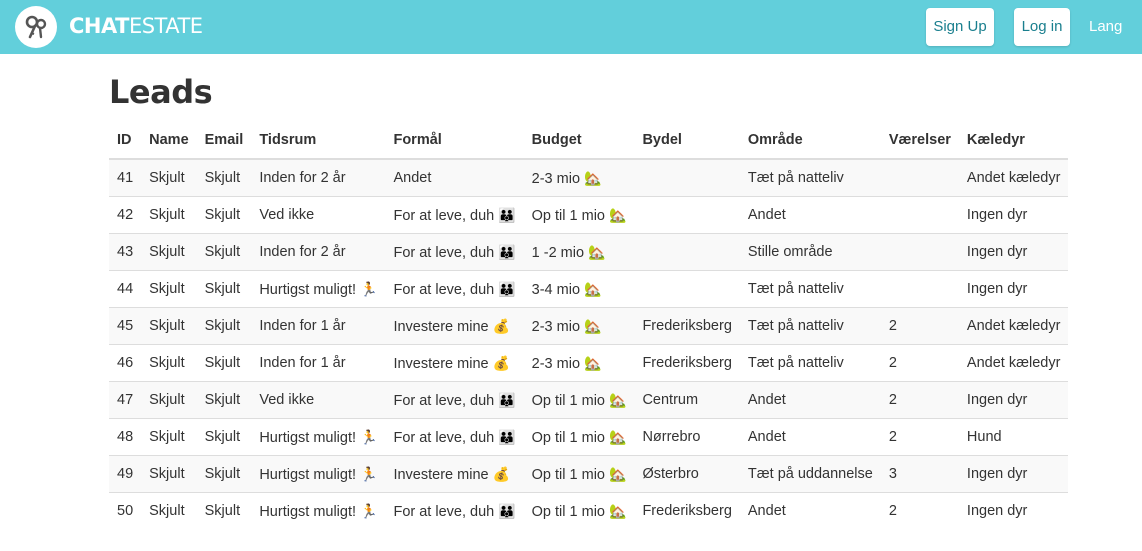 This screenshot has height=551, width=1142. What do you see at coordinates (687, 177) in the screenshot?
I see `cell-bydel` at bounding box center [687, 177].